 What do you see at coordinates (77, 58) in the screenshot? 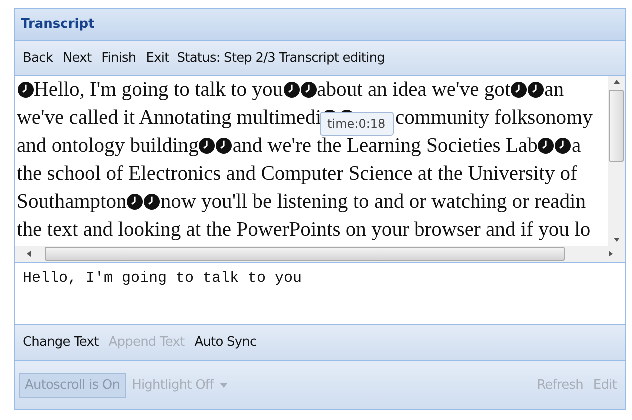
I see `toolbar-button: Next` at bounding box center [77, 58].